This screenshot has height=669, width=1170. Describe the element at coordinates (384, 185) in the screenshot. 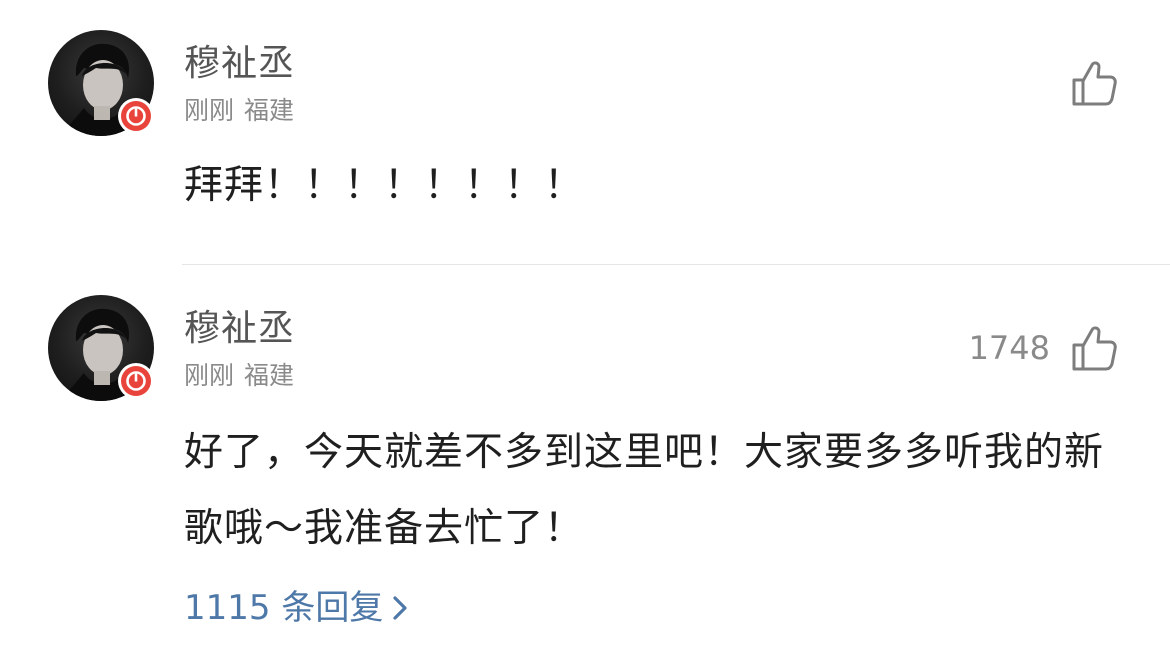

I see `comment-text: 拜拜！！！！！！！！` at that location.